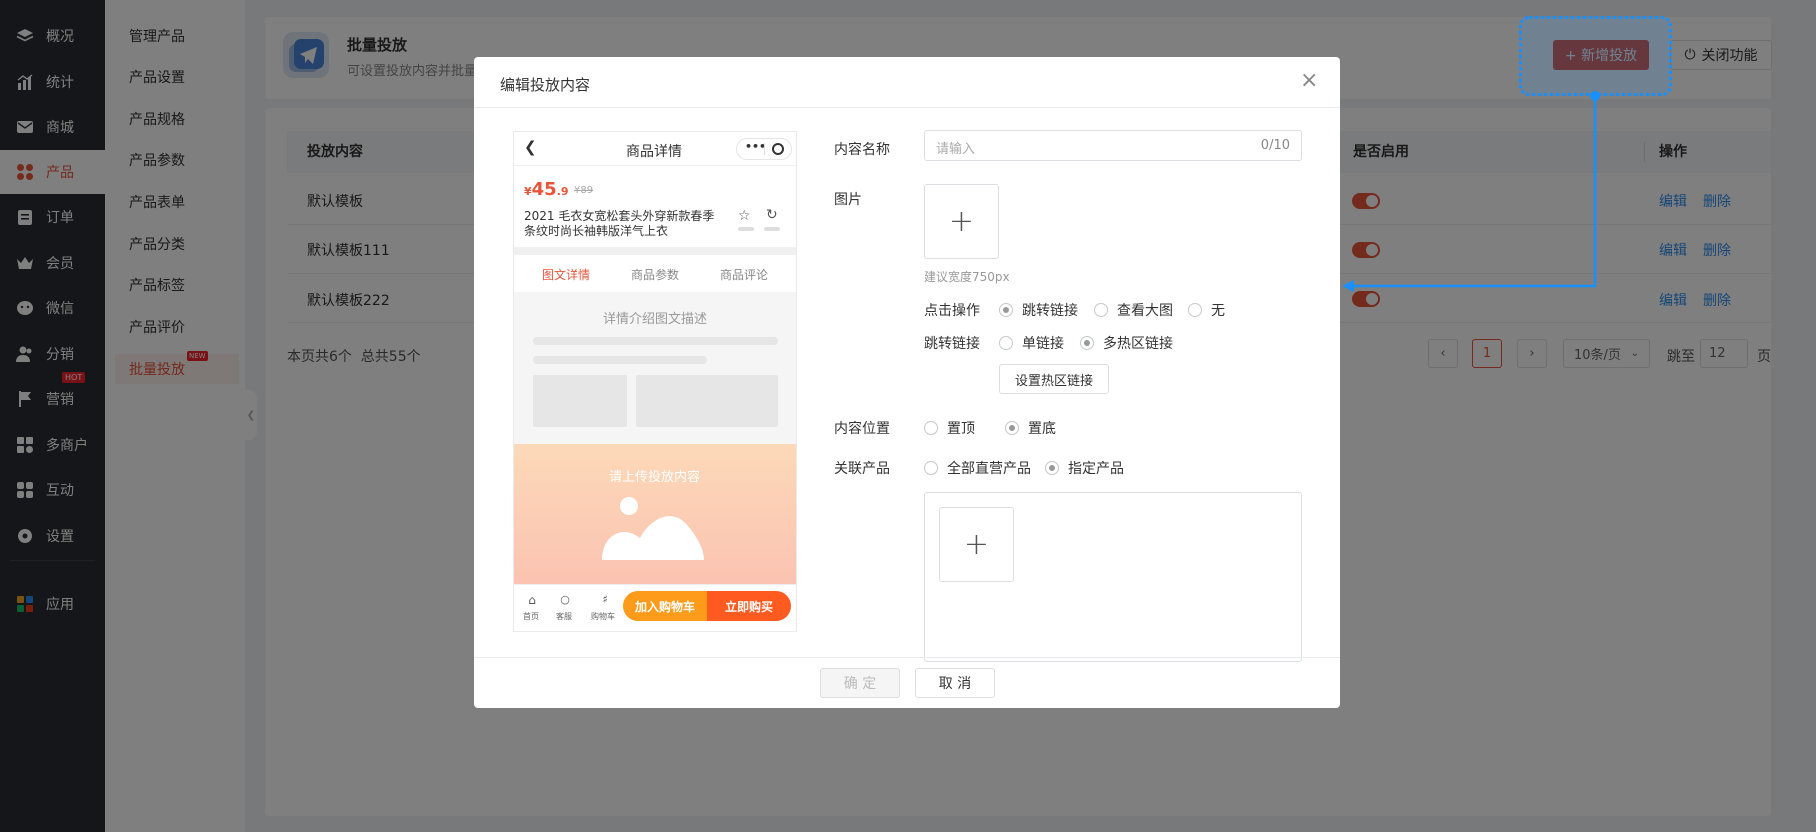  I want to click on cart-icon: ♯, so click(605, 599).